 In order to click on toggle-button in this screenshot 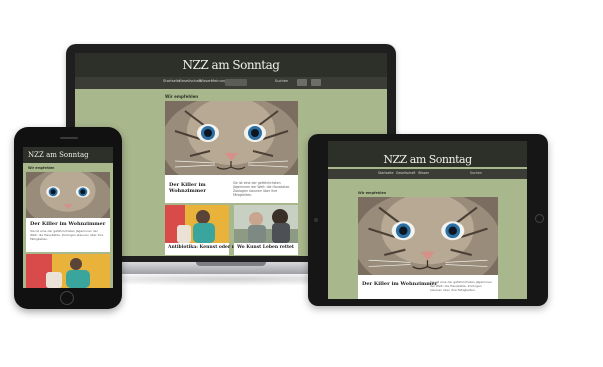, I will do `click(302, 82)`.